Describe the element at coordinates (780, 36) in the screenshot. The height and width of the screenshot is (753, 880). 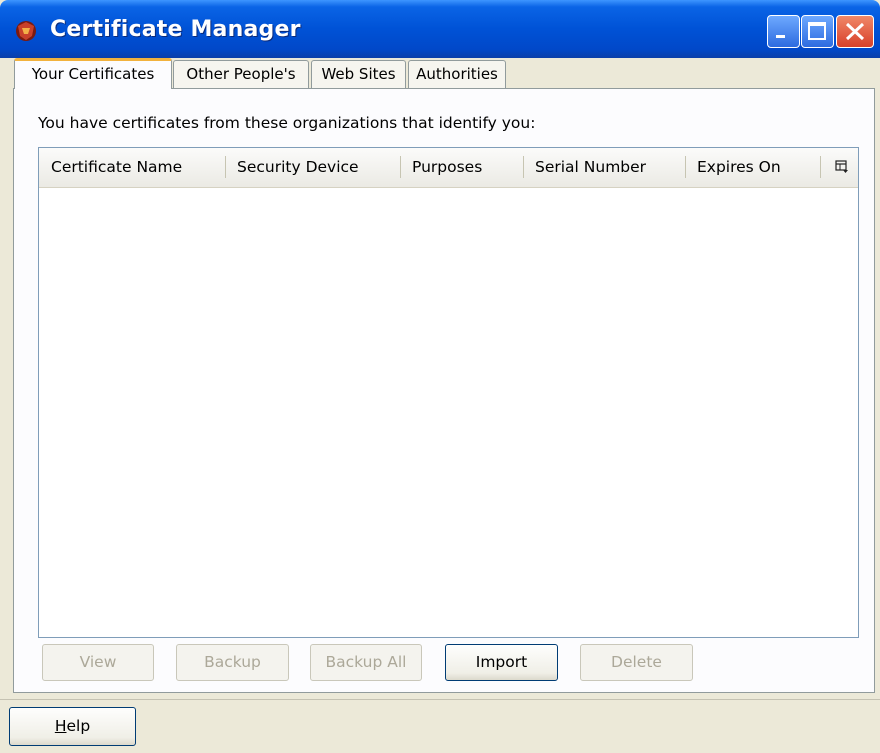
I see `minimize-icon` at that location.